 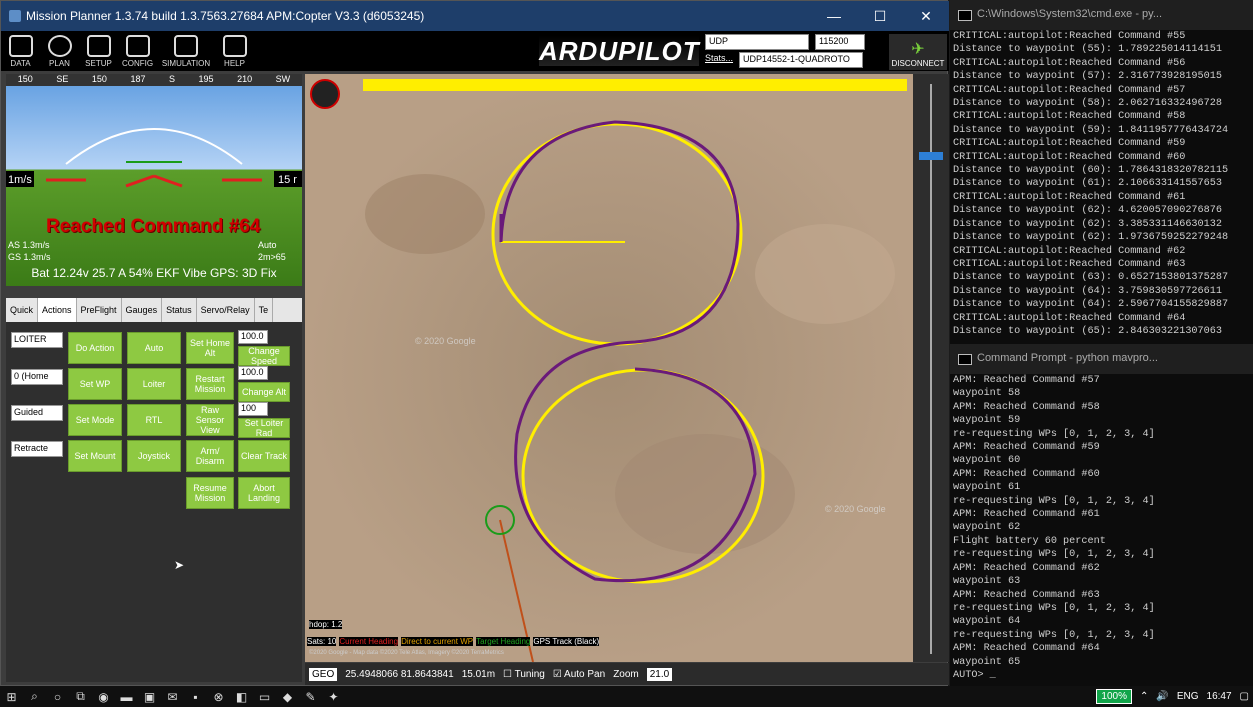 What do you see at coordinates (95, 420) in the screenshot?
I see `set-mode-button: Set Mode` at bounding box center [95, 420].